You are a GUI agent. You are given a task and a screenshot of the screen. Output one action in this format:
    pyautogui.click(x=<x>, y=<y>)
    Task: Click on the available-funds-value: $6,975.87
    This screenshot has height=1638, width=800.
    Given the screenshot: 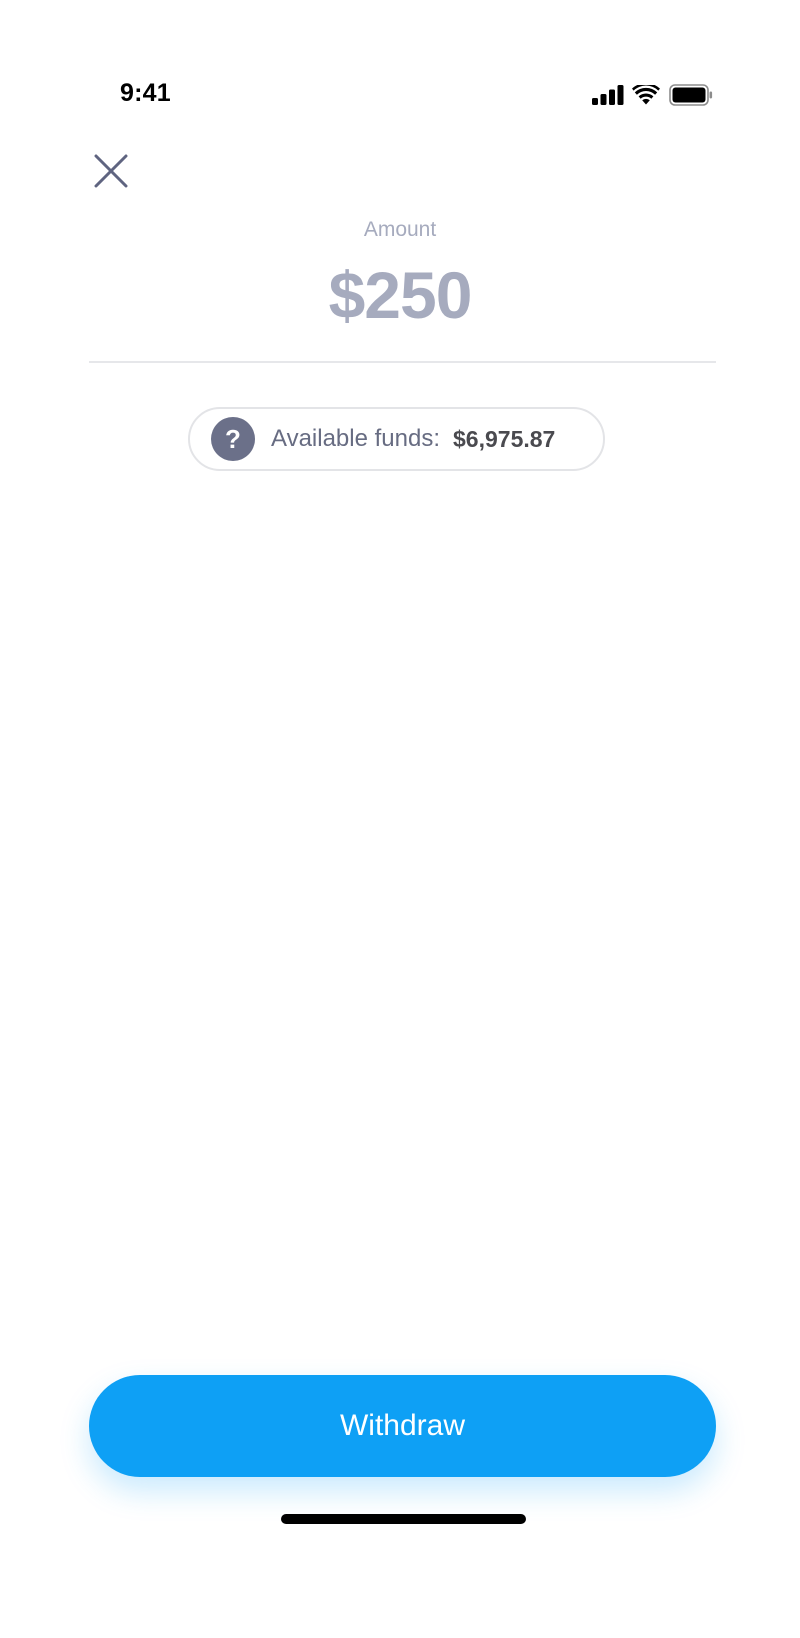 What is the action you would take?
    pyautogui.click(x=504, y=438)
    